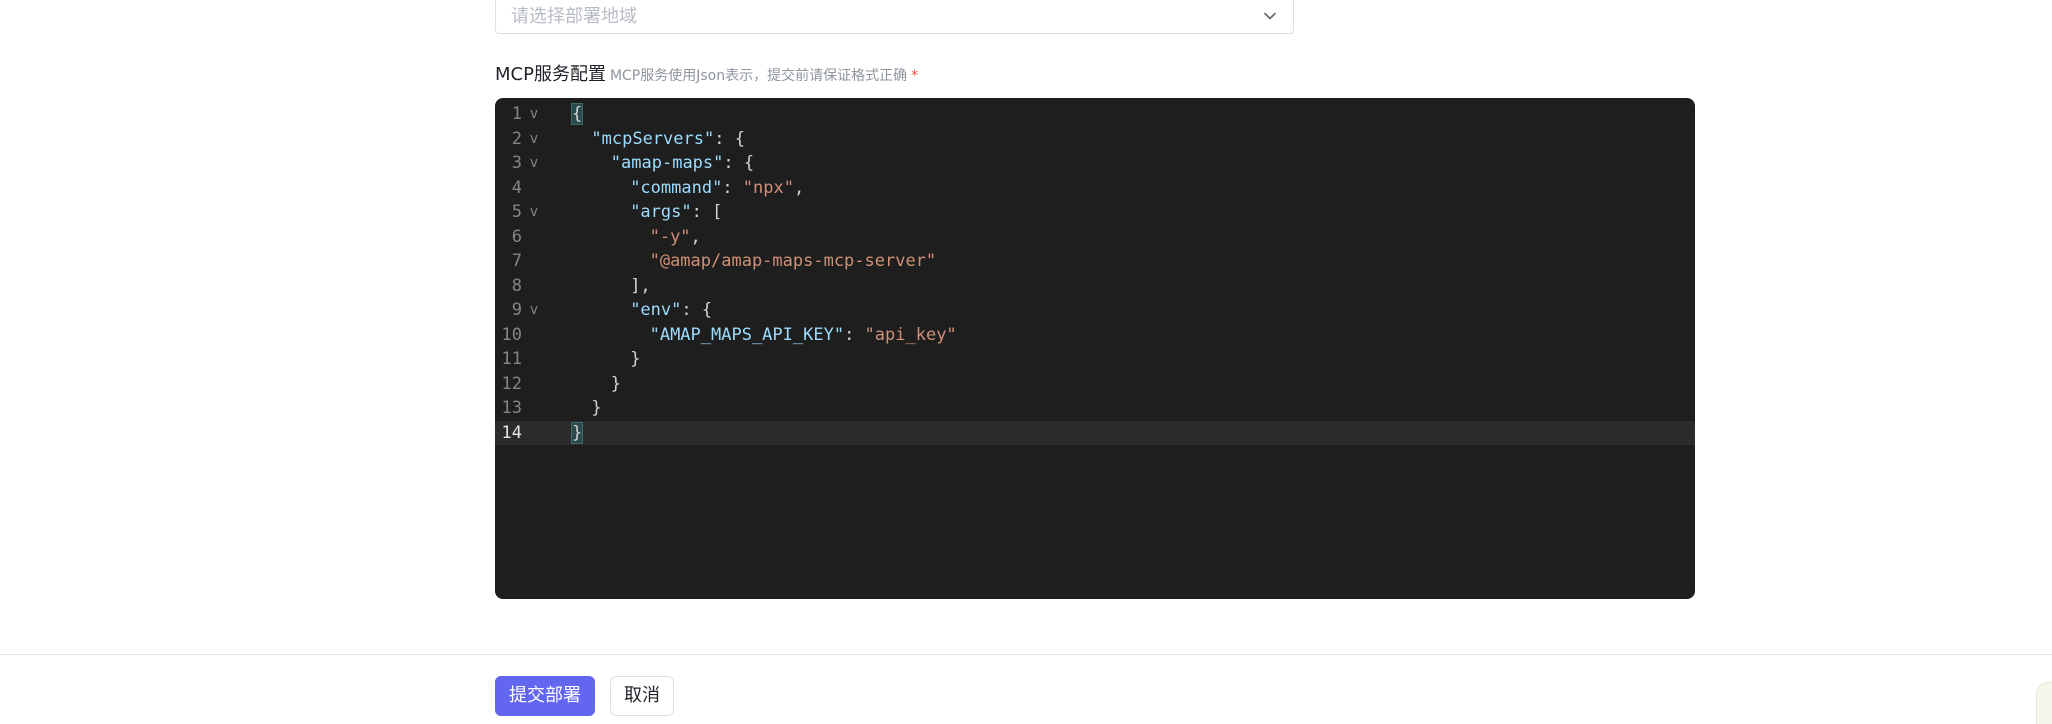  Describe the element at coordinates (661, 212) in the screenshot. I see `code-token: "args"` at that location.